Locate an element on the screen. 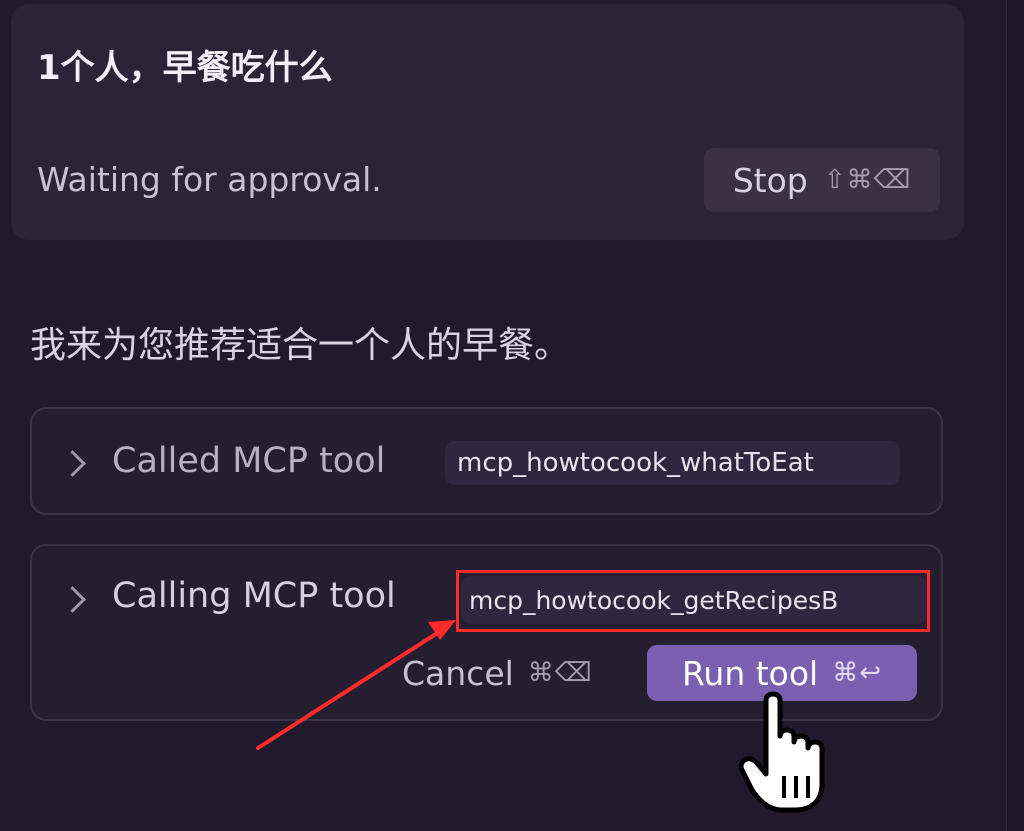  approval-status: Waiting for approval. is located at coordinates (209, 179).